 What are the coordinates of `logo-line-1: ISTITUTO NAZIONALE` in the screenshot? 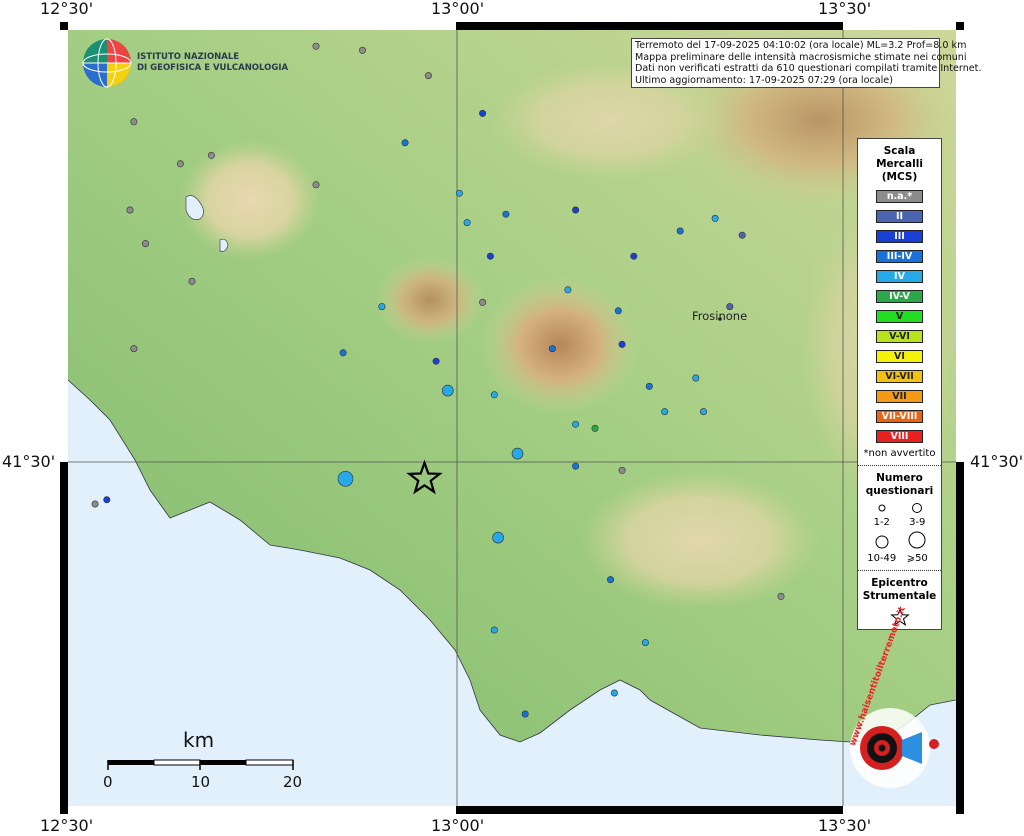 It's located at (188, 57).